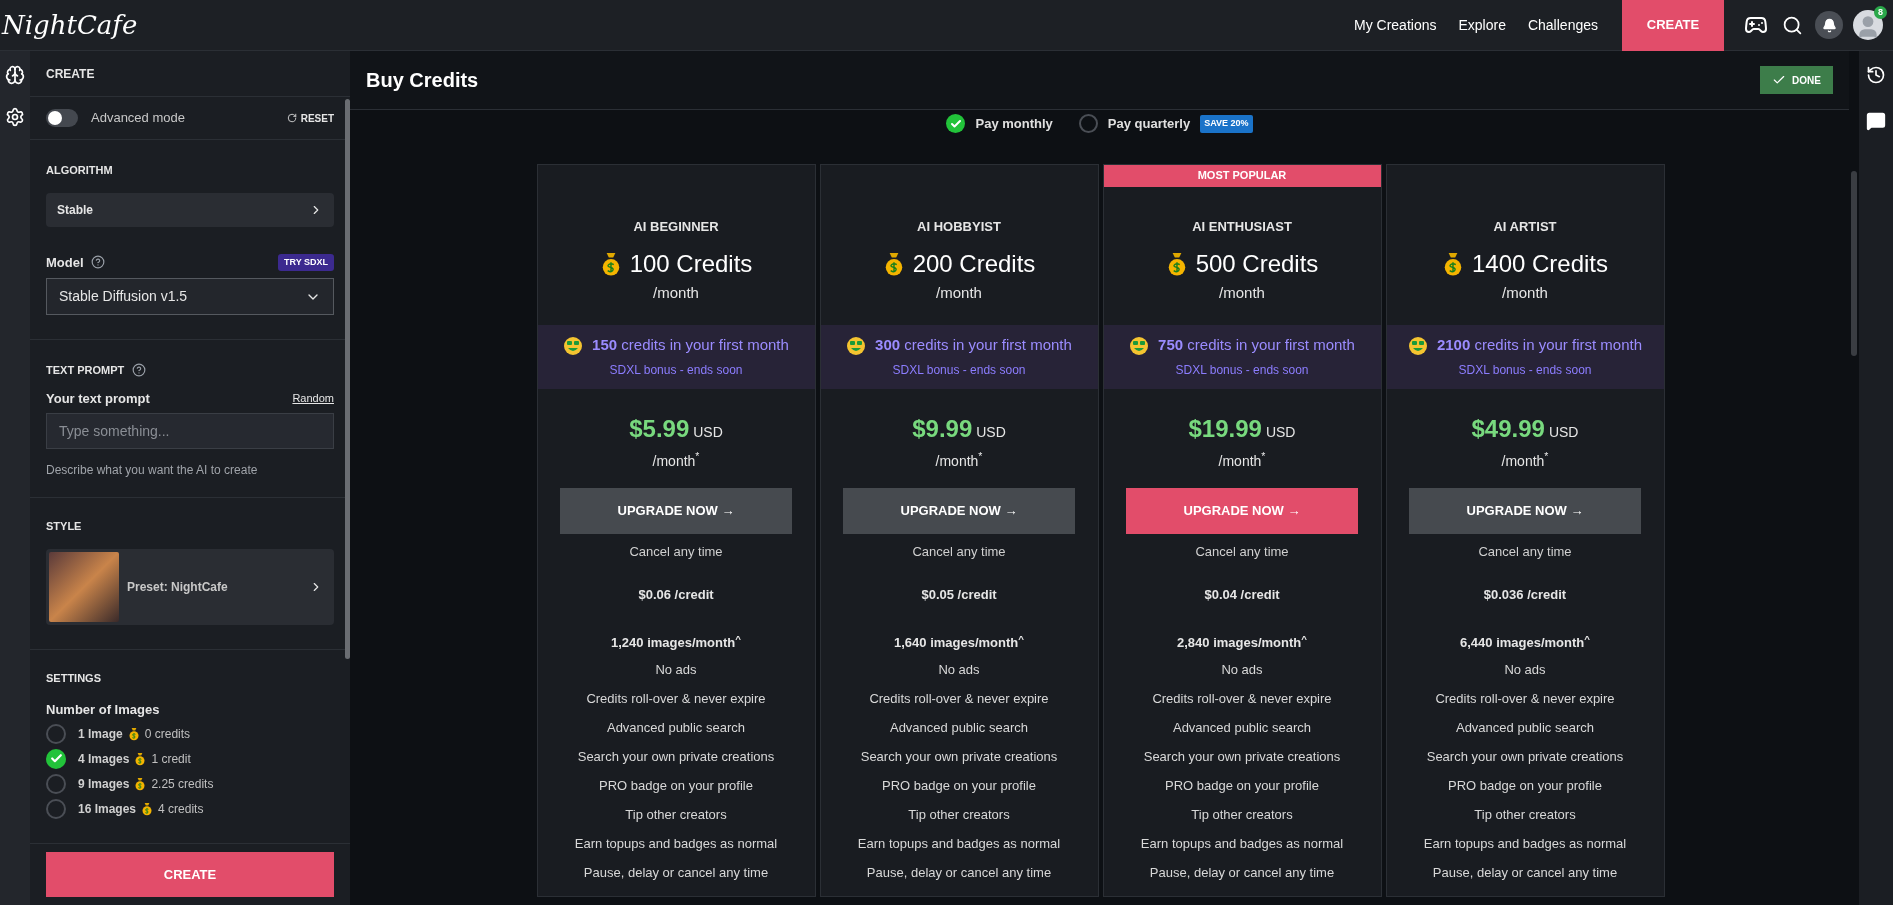  What do you see at coordinates (1242, 356) in the screenshot?
I see `bonus-banner: 750 credits in your first month SDXL bonus - ends soon` at bounding box center [1242, 356].